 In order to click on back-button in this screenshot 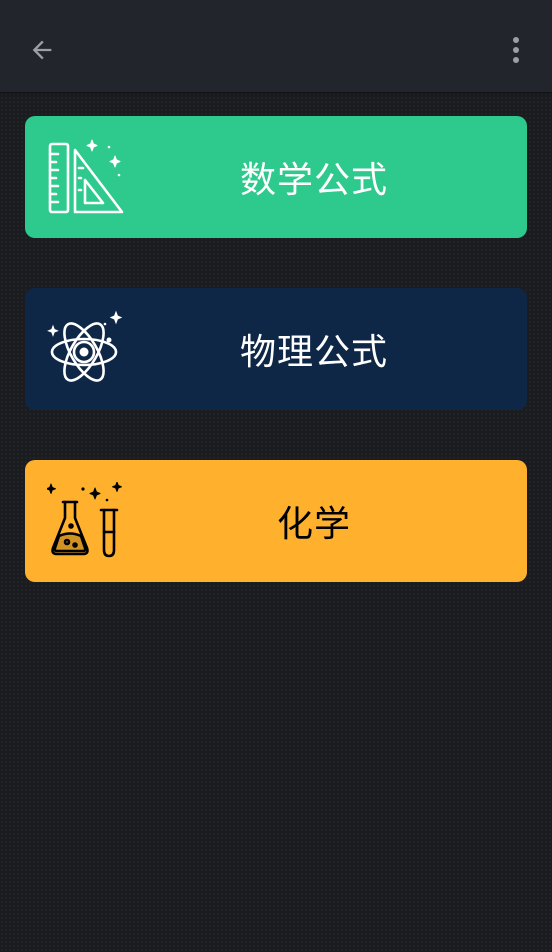, I will do `click(42, 50)`.